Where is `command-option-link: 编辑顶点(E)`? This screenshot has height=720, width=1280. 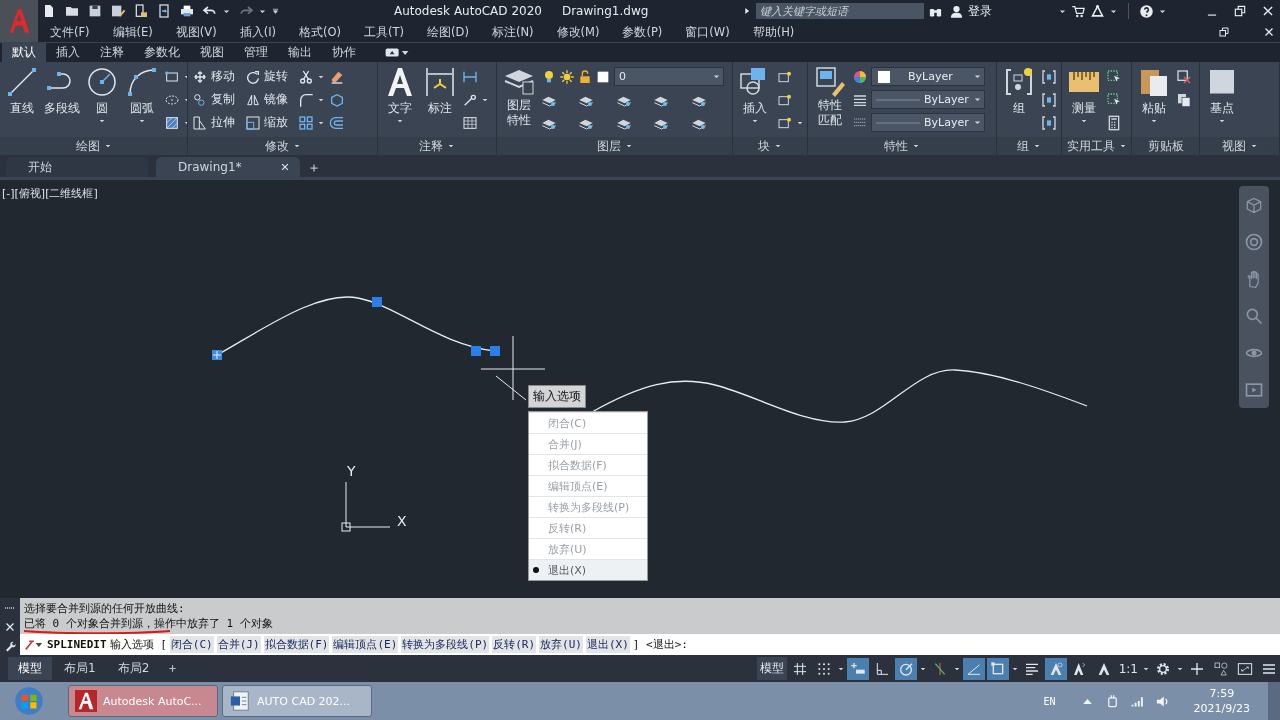 command-option-link: 编辑顶点(E) is located at coordinates (365, 644).